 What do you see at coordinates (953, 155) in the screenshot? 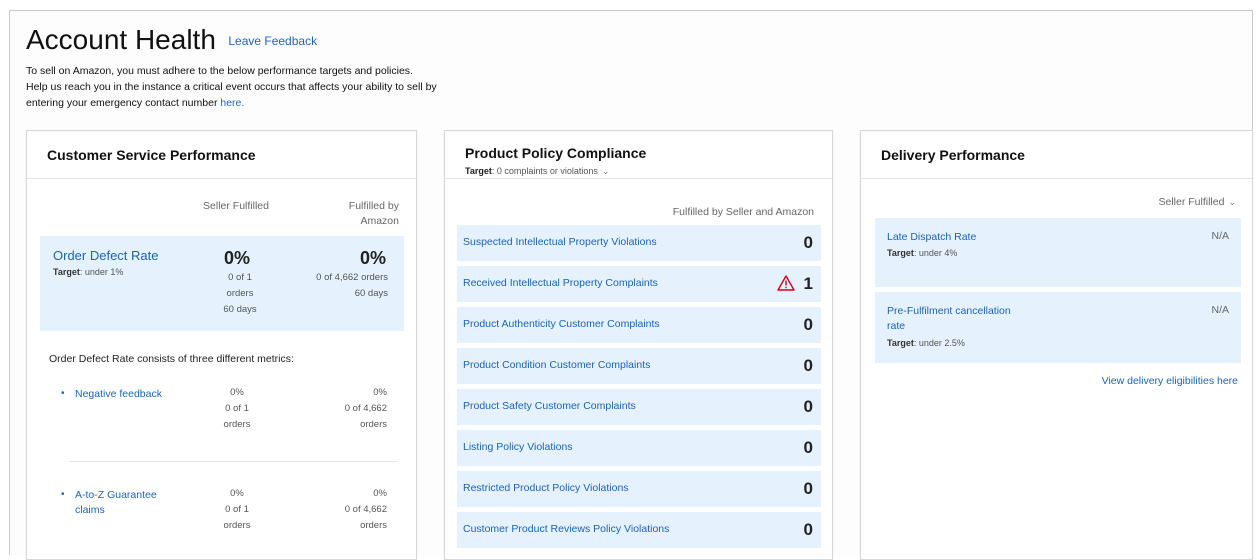
I see `delivery-title: Delivery Performance` at bounding box center [953, 155].